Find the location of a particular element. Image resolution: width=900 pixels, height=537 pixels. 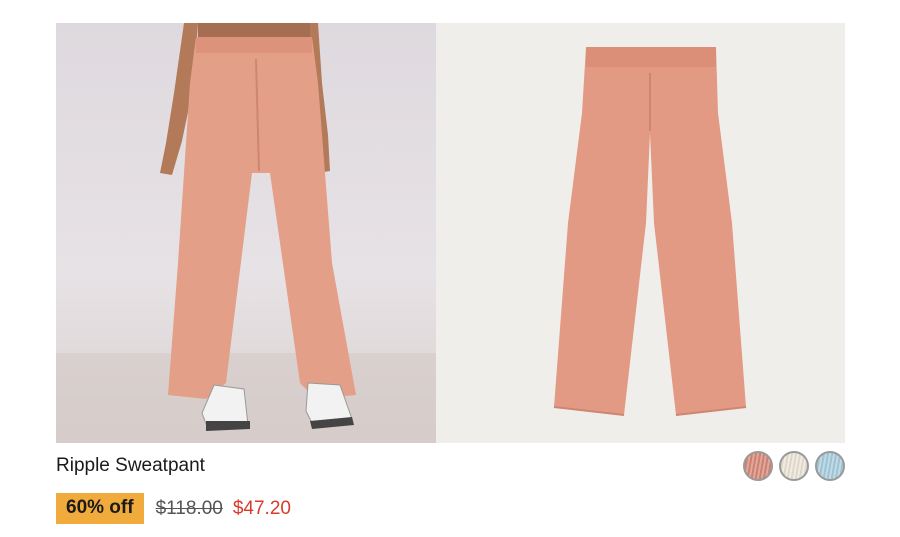

color-swatches is located at coordinates (794, 466).